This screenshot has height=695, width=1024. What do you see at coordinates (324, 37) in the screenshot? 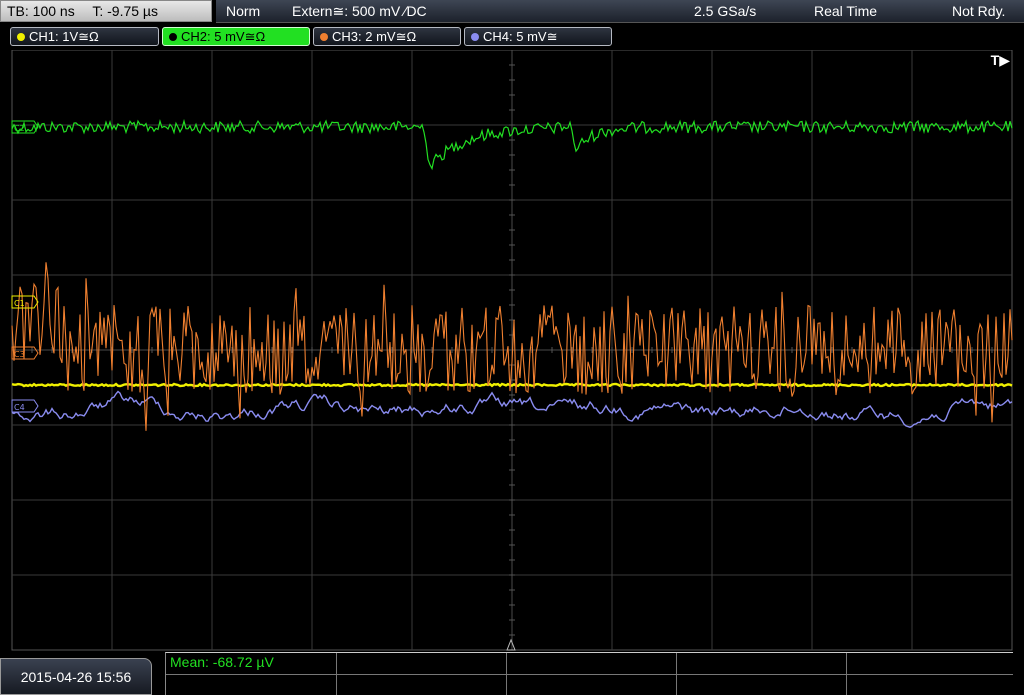
I see `ch3-dot-icon` at bounding box center [324, 37].